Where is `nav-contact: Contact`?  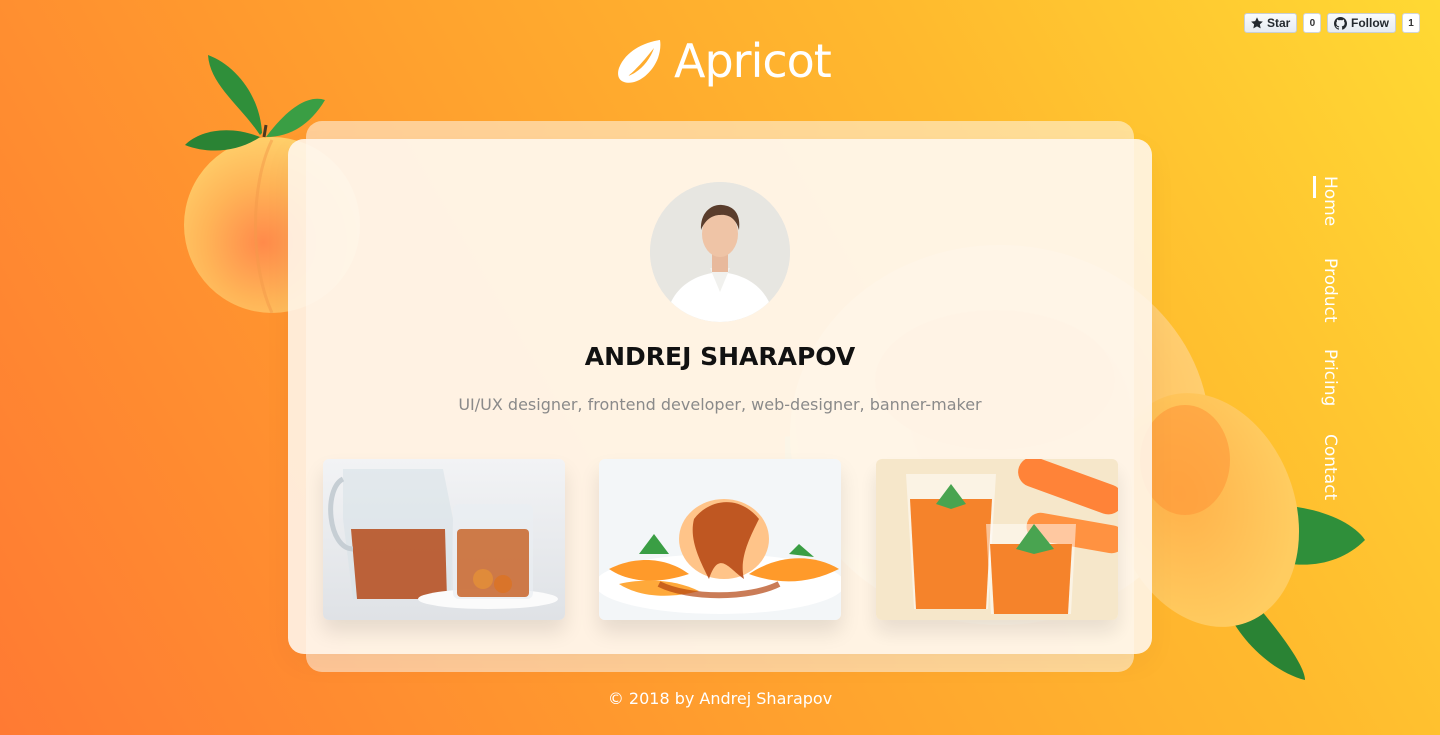
nav-contact: Contact is located at coordinates (1330, 467).